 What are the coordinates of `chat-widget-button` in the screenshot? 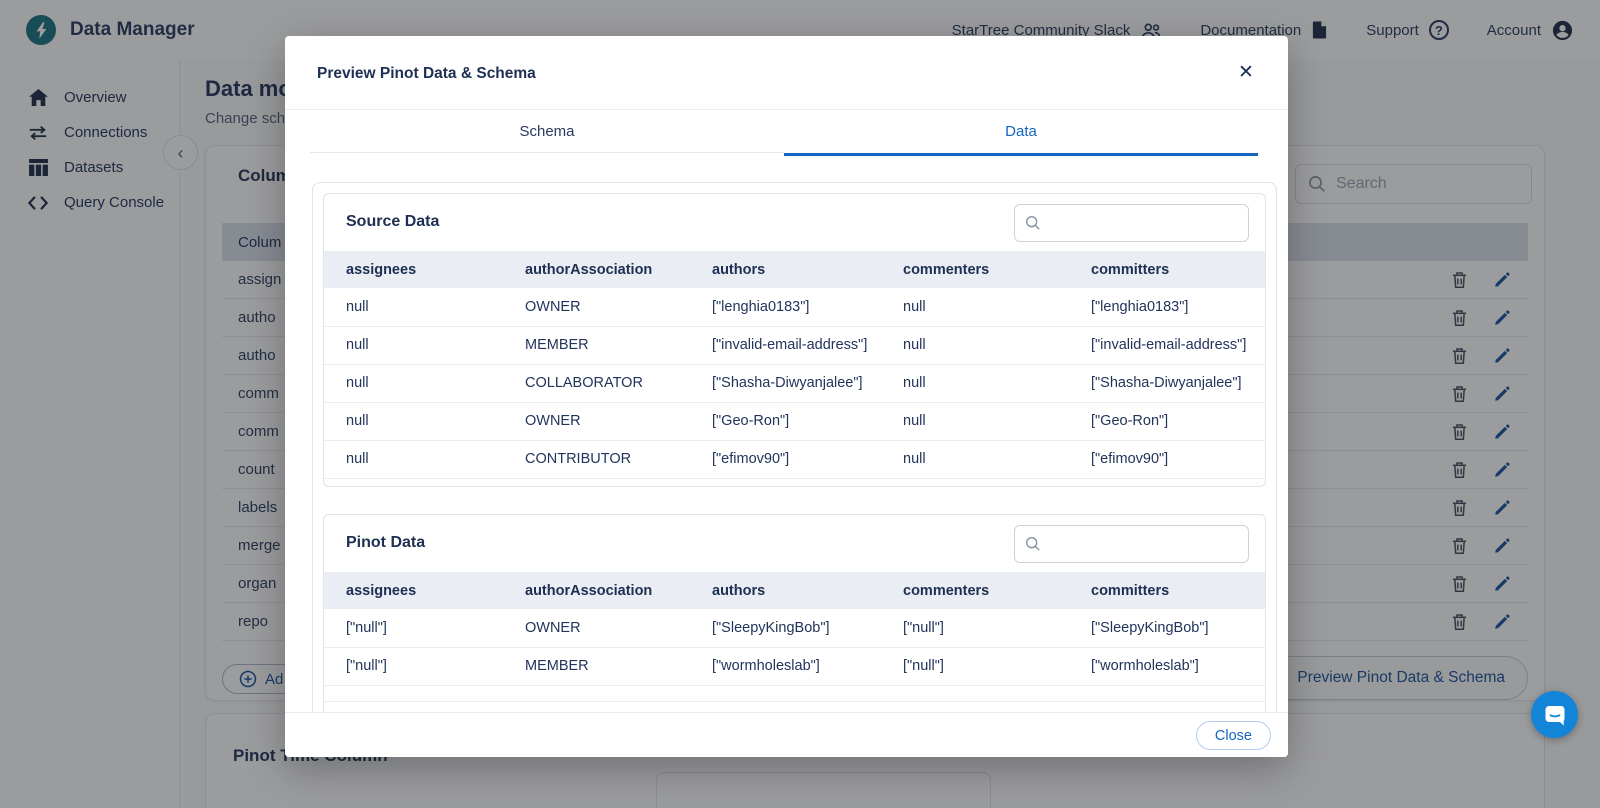 It's located at (1554, 714).